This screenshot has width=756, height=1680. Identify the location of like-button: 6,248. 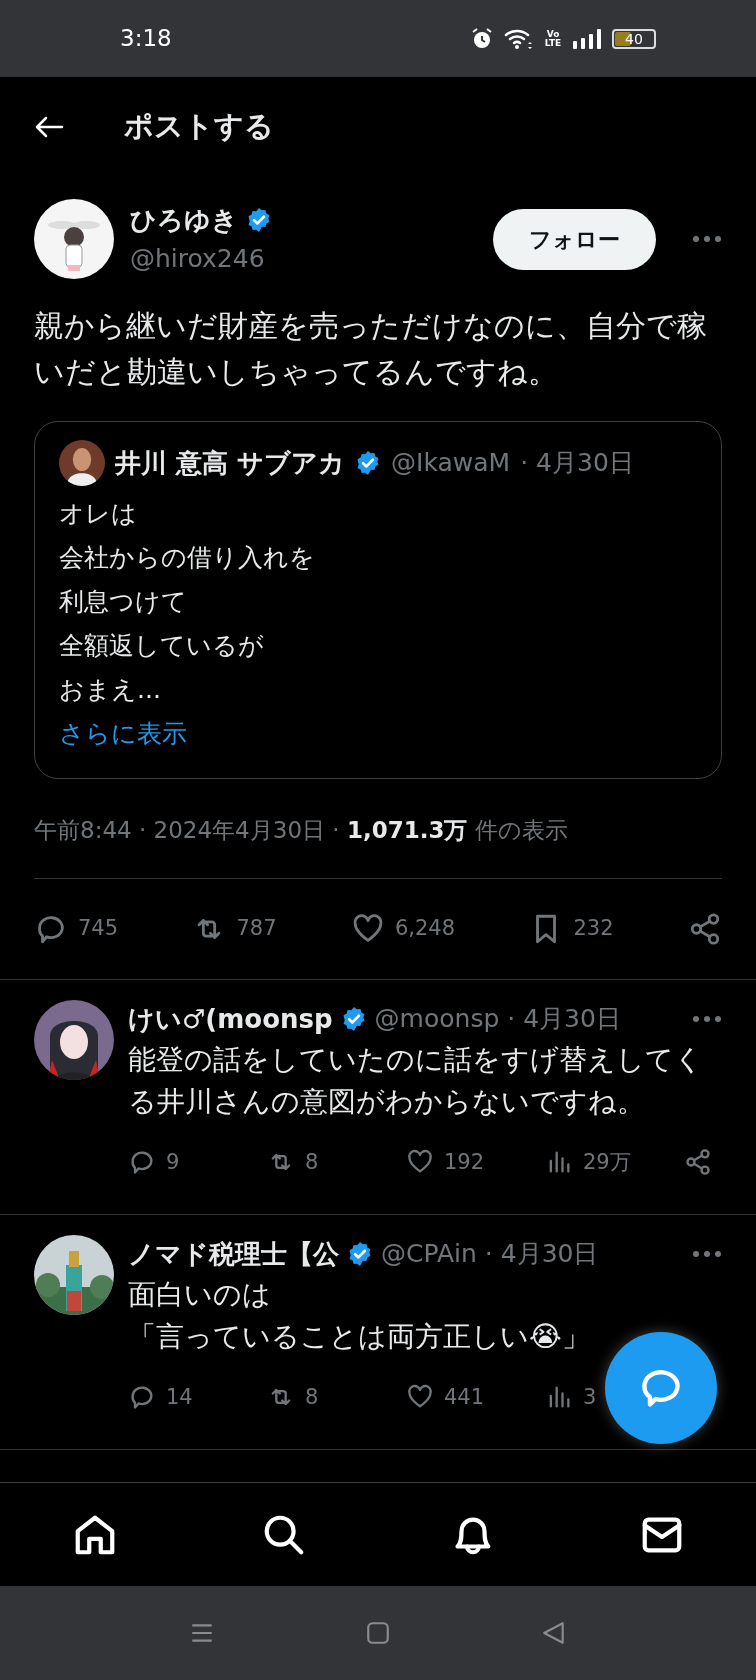
(403, 928).